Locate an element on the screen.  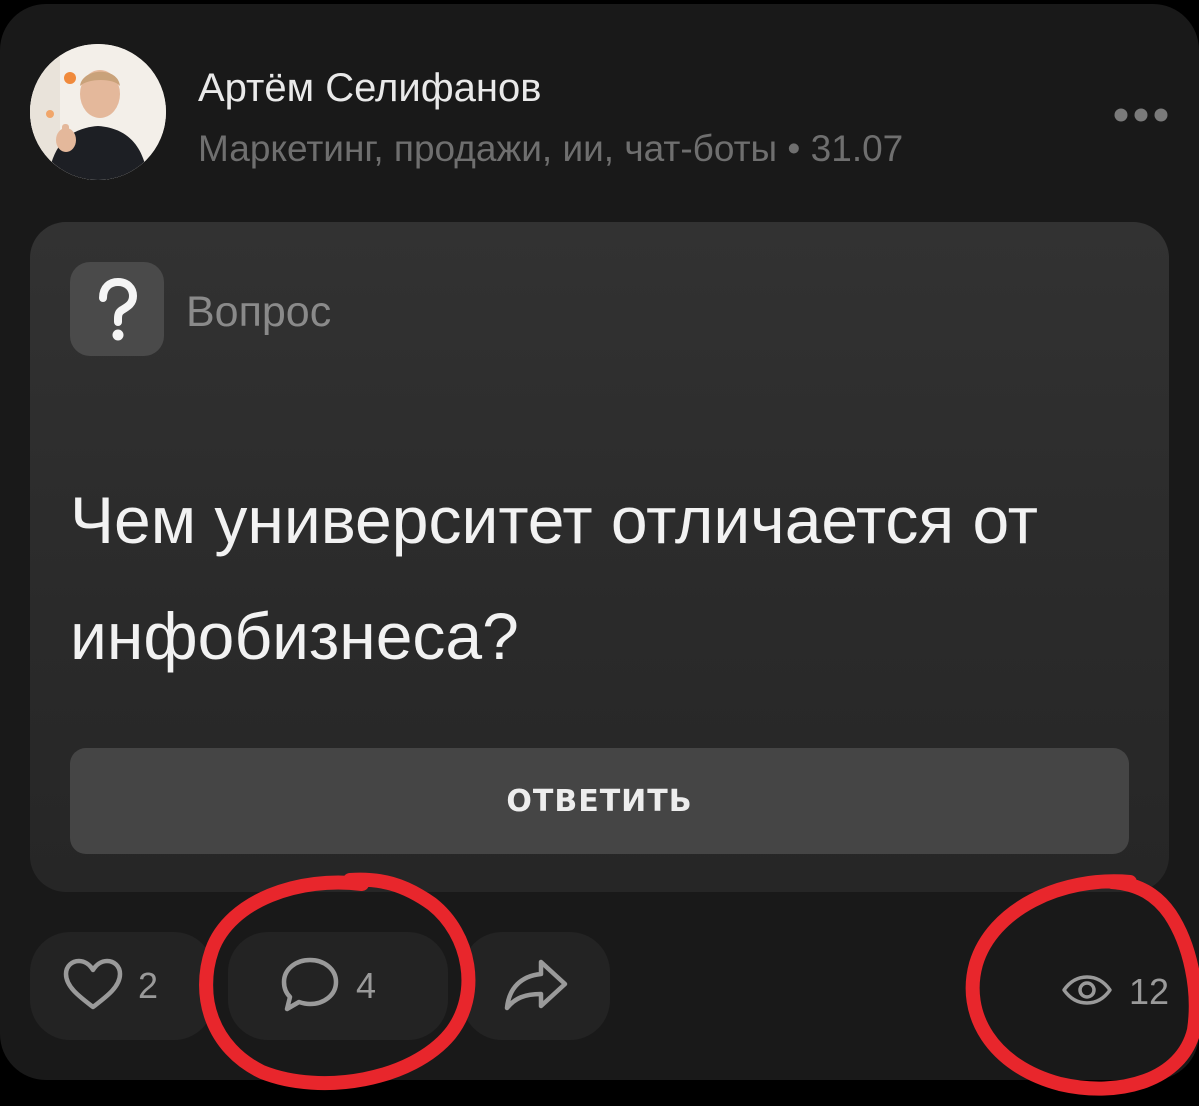
avatar-photo is located at coordinates (98, 112).